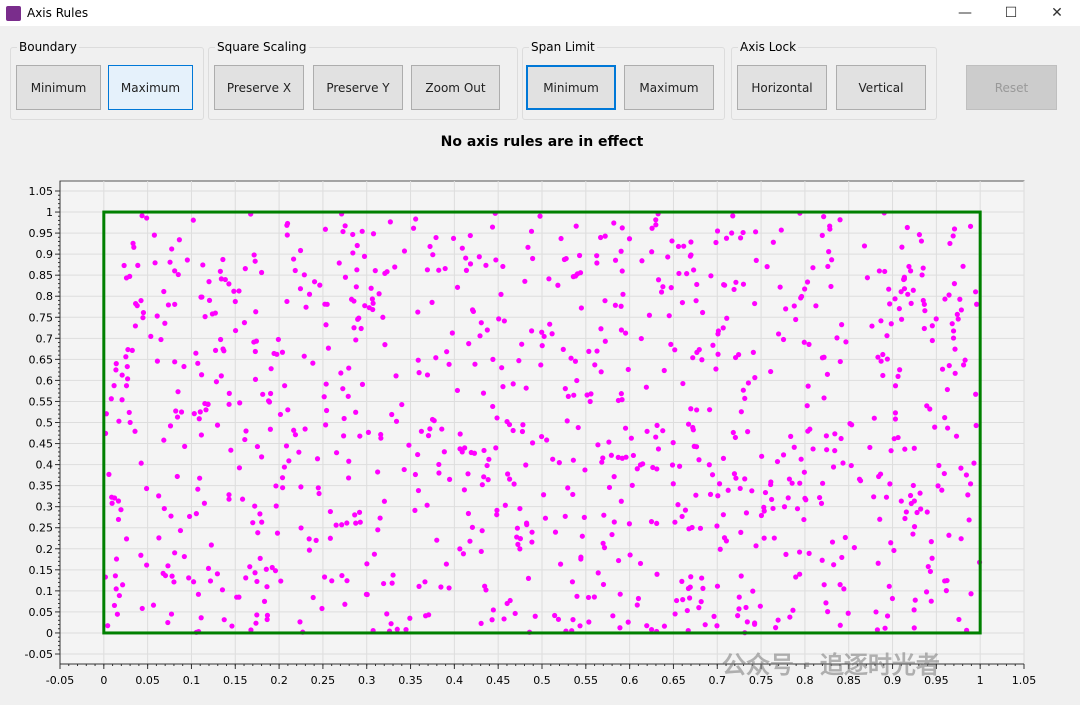 The image size is (1080, 705). Describe the element at coordinates (586, 680) in the screenshot. I see `x-tick-label: 0.55` at that location.